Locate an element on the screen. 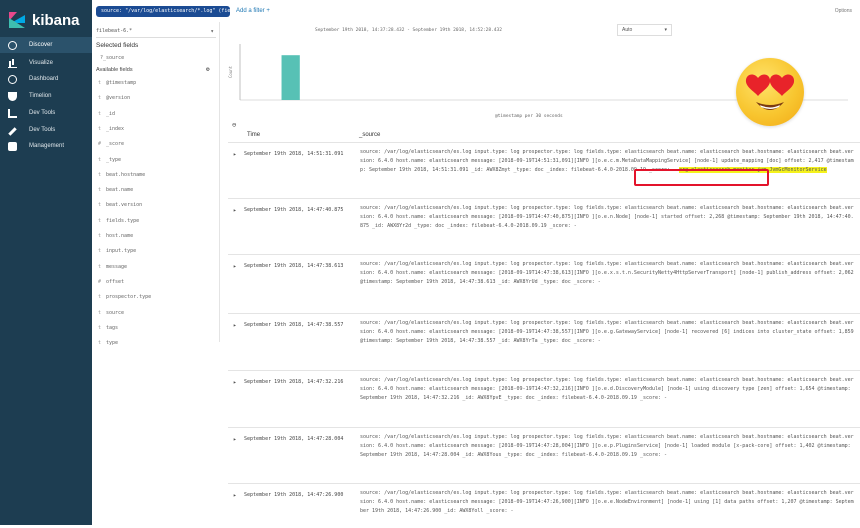  collapse-chart-icon: ⊖ is located at coordinates (234, 125).